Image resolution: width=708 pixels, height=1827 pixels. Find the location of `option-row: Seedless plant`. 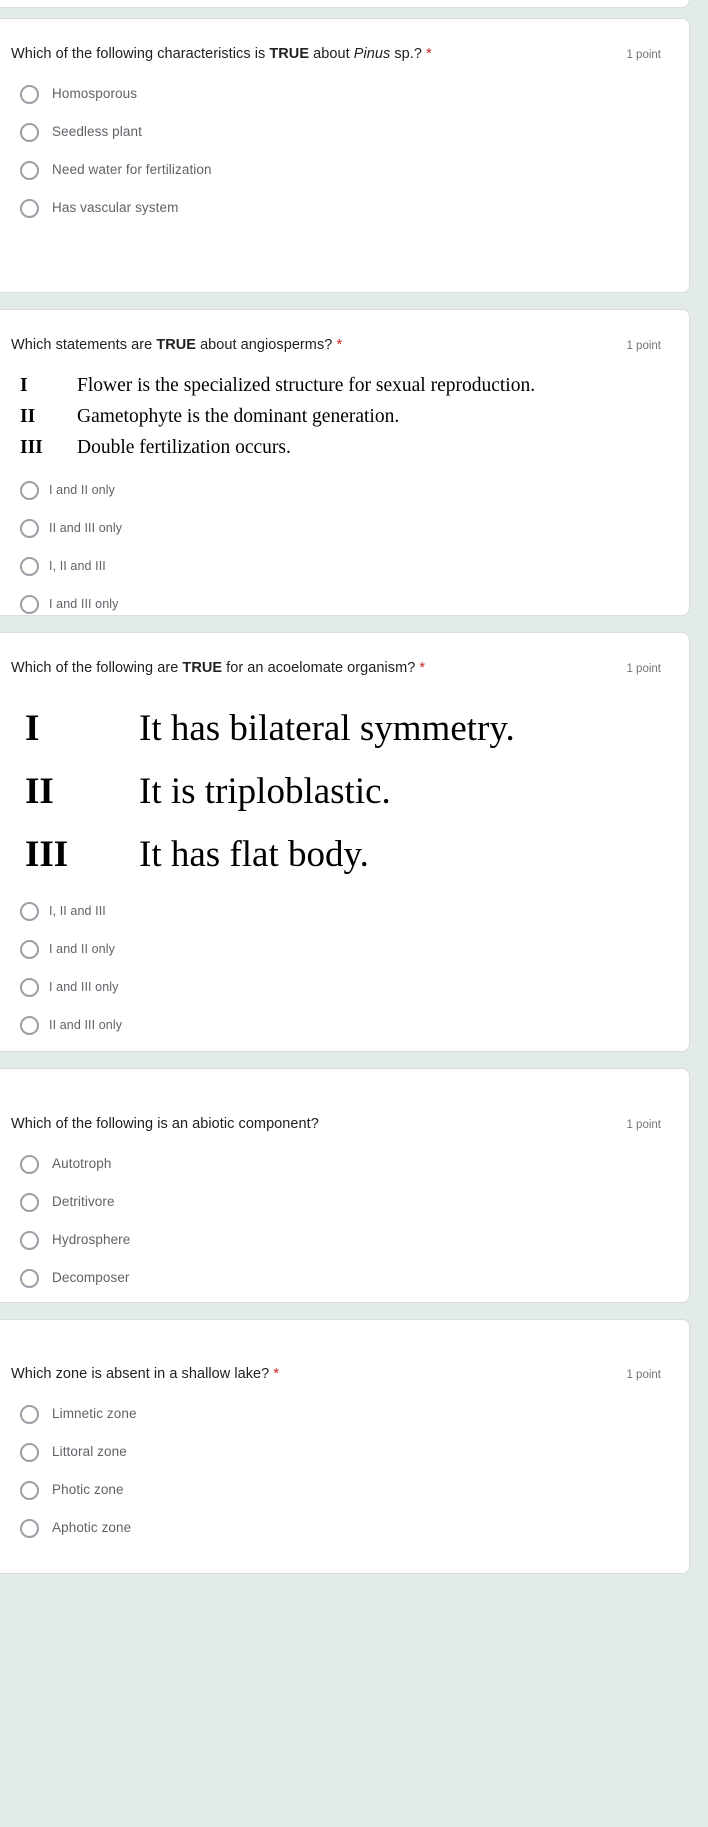

option-row: Seedless plant is located at coordinates (341, 132).